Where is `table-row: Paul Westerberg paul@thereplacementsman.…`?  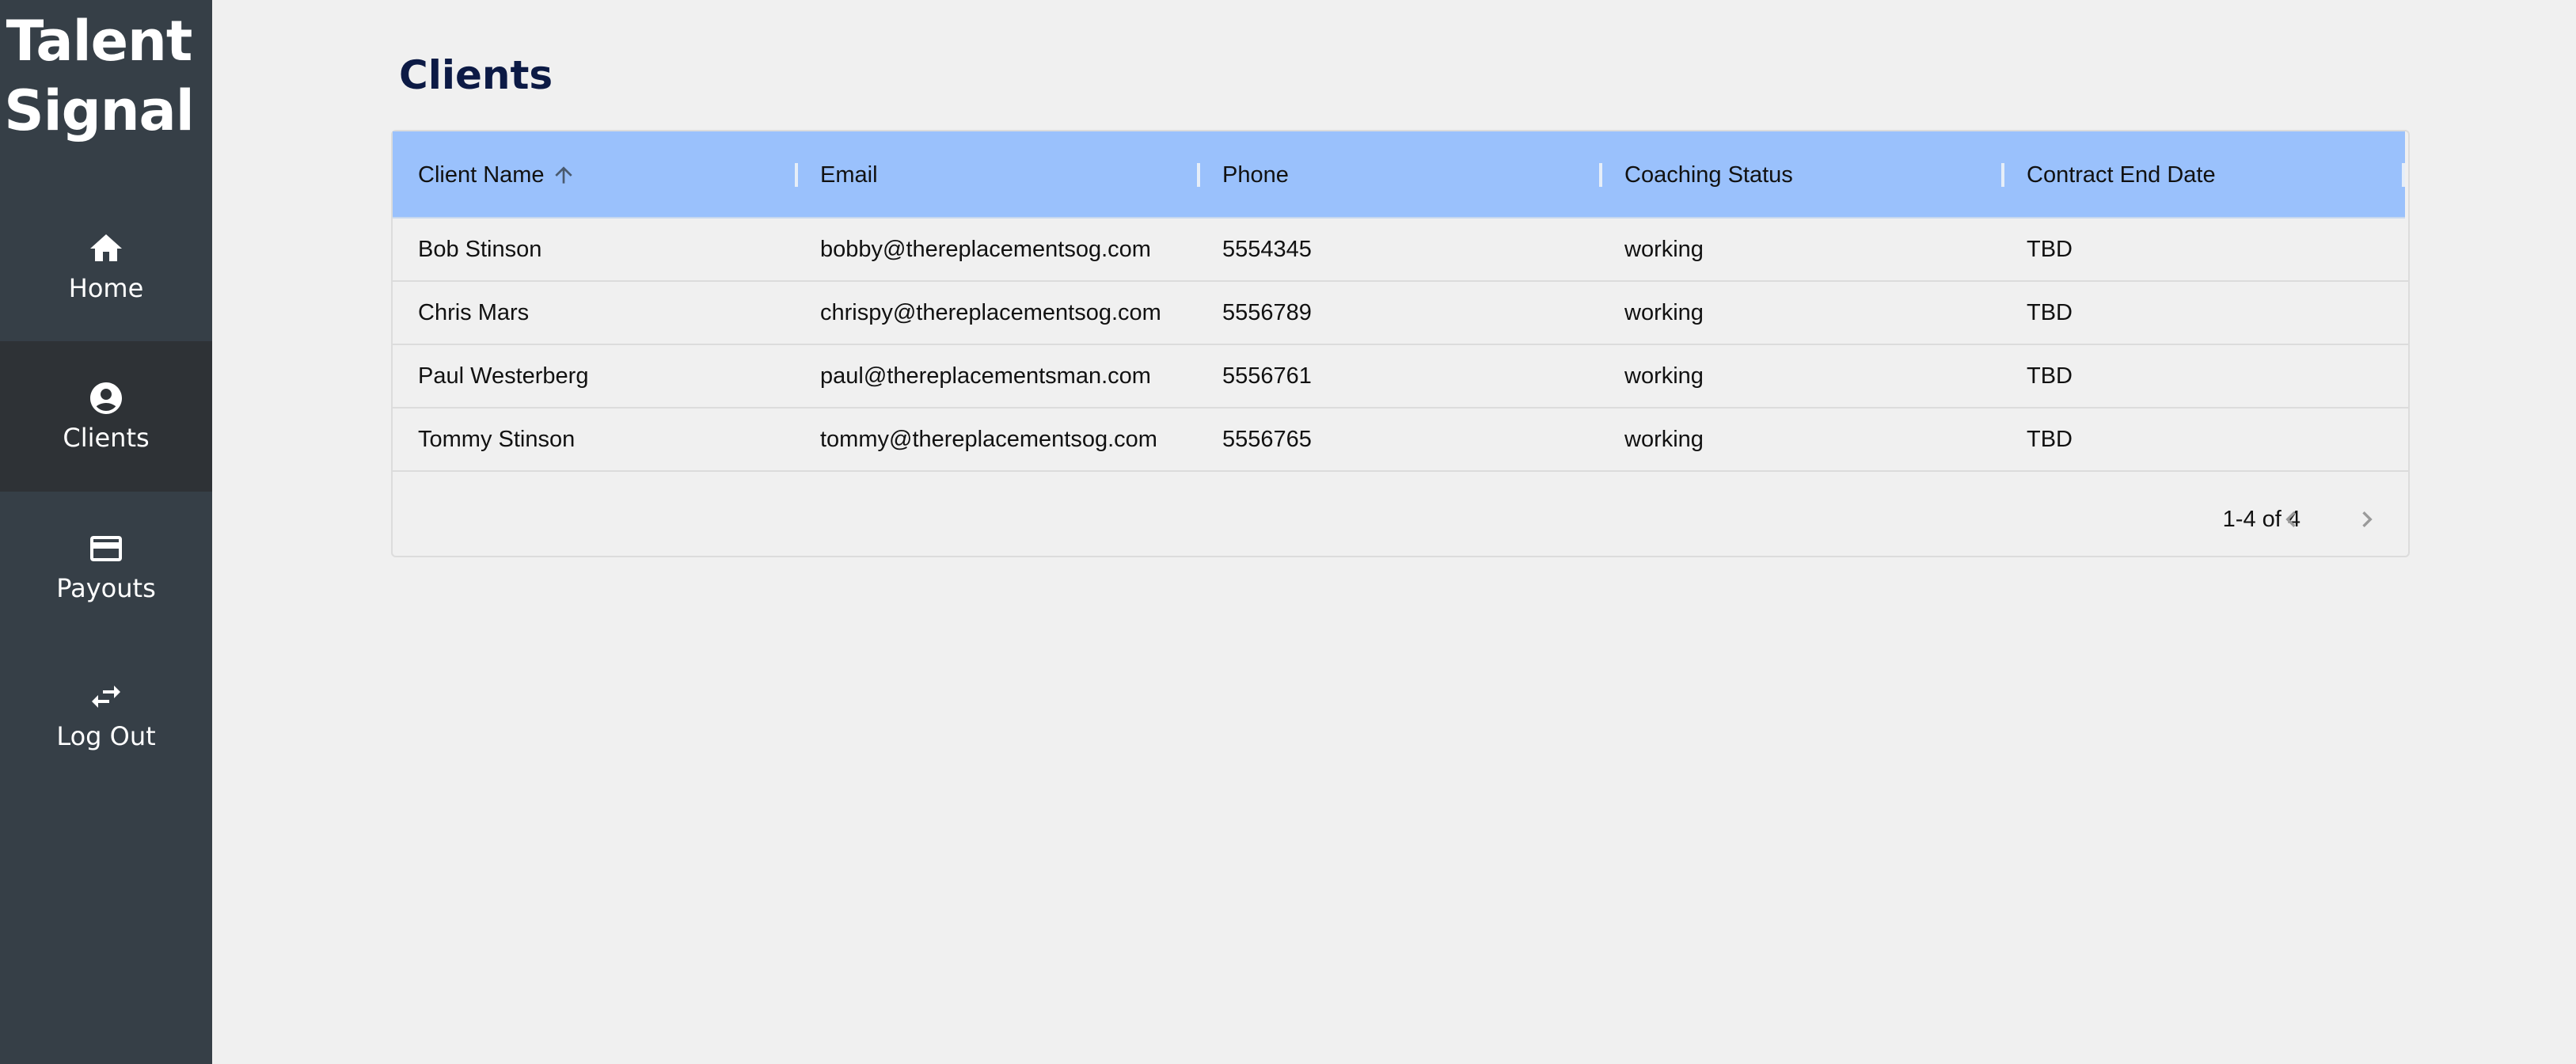
table-row: Paul Westerberg paul@thereplacementsman.… is located at coordinates (1400, 376).